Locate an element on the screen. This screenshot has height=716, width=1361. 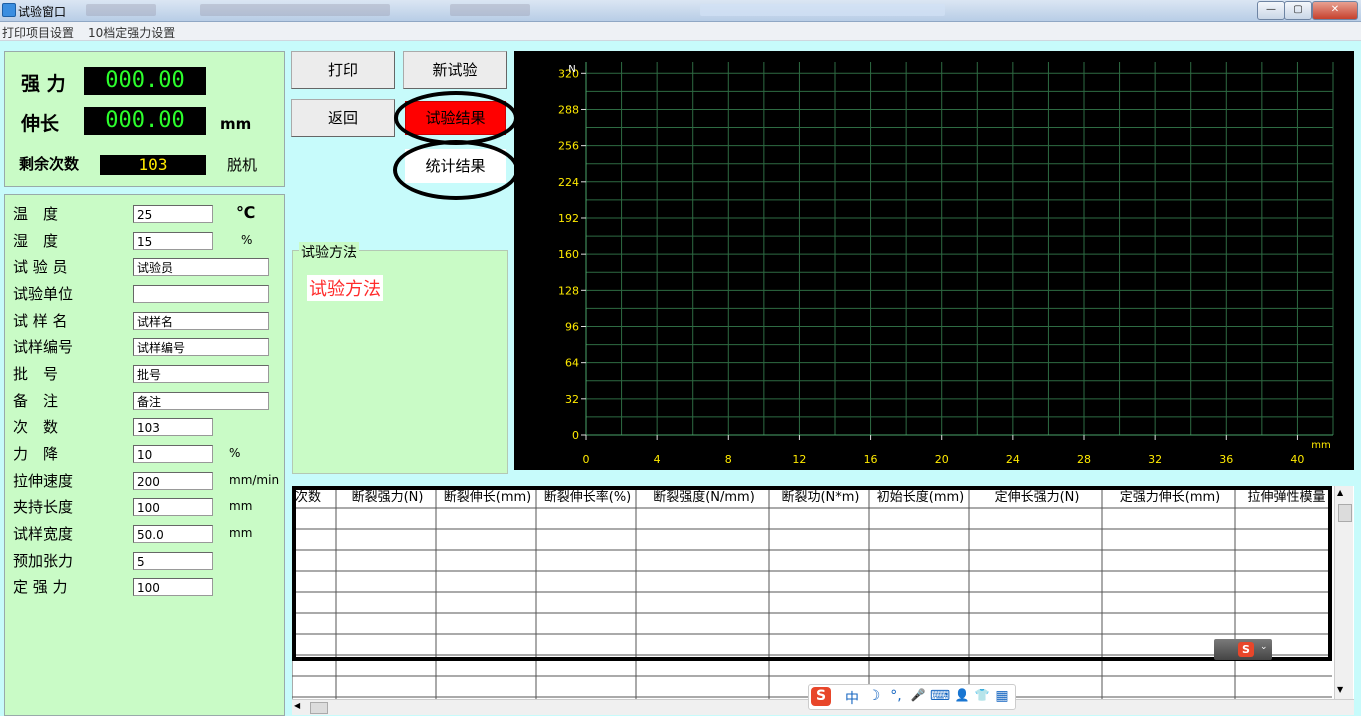
sample-number-input: 试样编号 is located at coordinates (201, 347).